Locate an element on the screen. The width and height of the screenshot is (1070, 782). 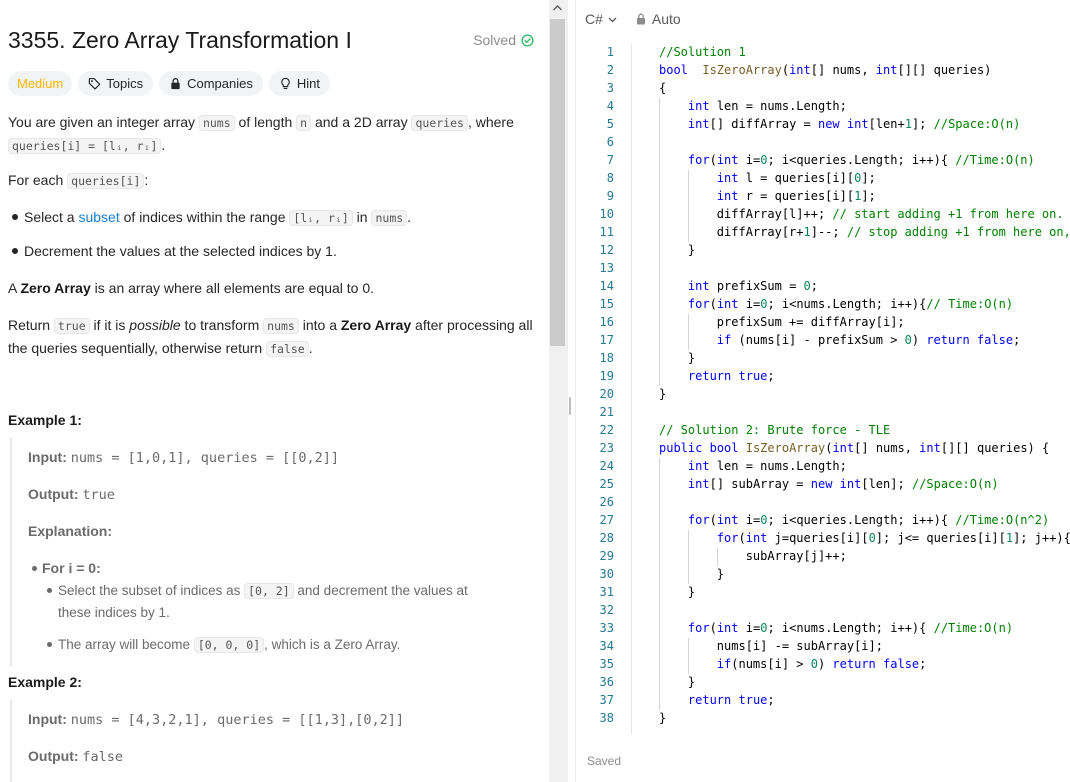
input-value: nums = [1,0,1], queries = [[0,2]] is located at coordinates (204, 458).